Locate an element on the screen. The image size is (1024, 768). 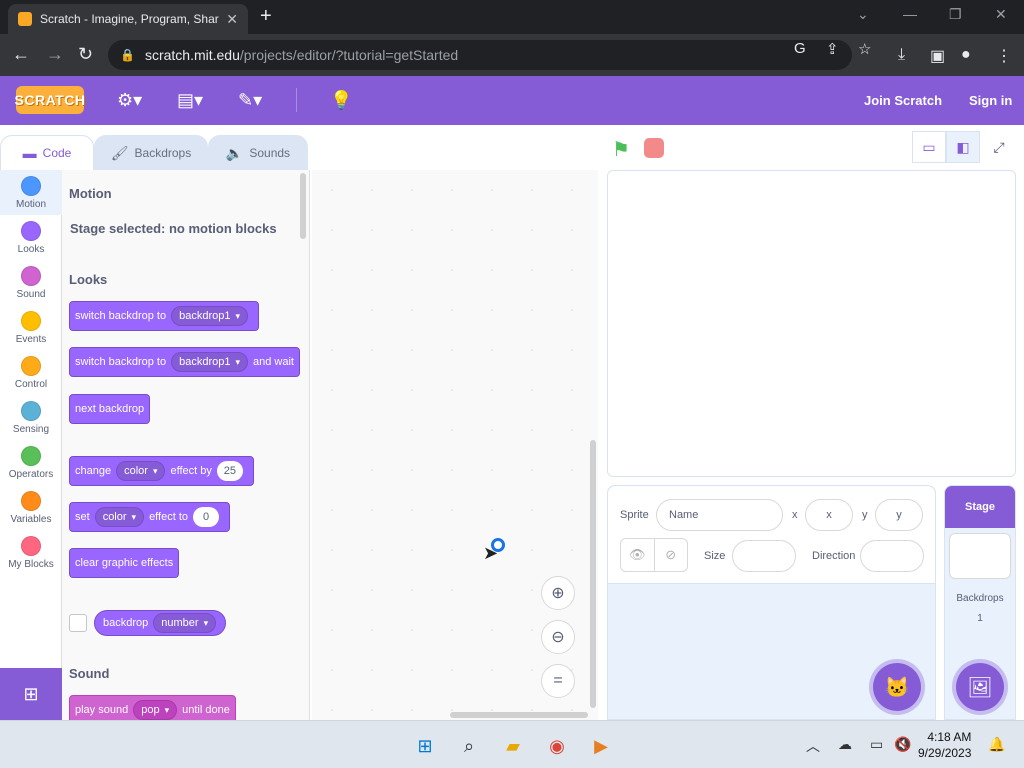
category-looks: Looks is located at coordinates (31, 237).